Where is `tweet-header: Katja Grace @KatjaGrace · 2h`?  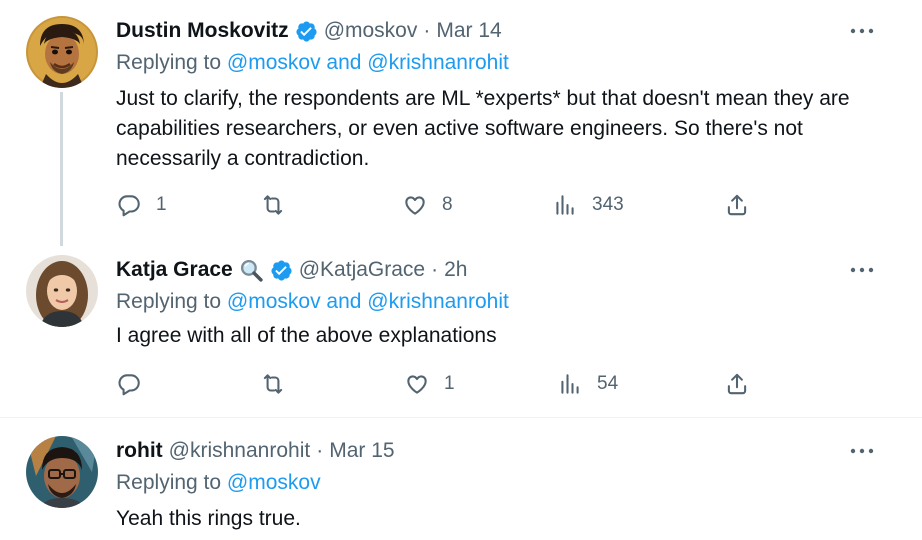
tweet-header: Katja Grace @KatjaGrace · 2h is located at coordinates (291, 270).